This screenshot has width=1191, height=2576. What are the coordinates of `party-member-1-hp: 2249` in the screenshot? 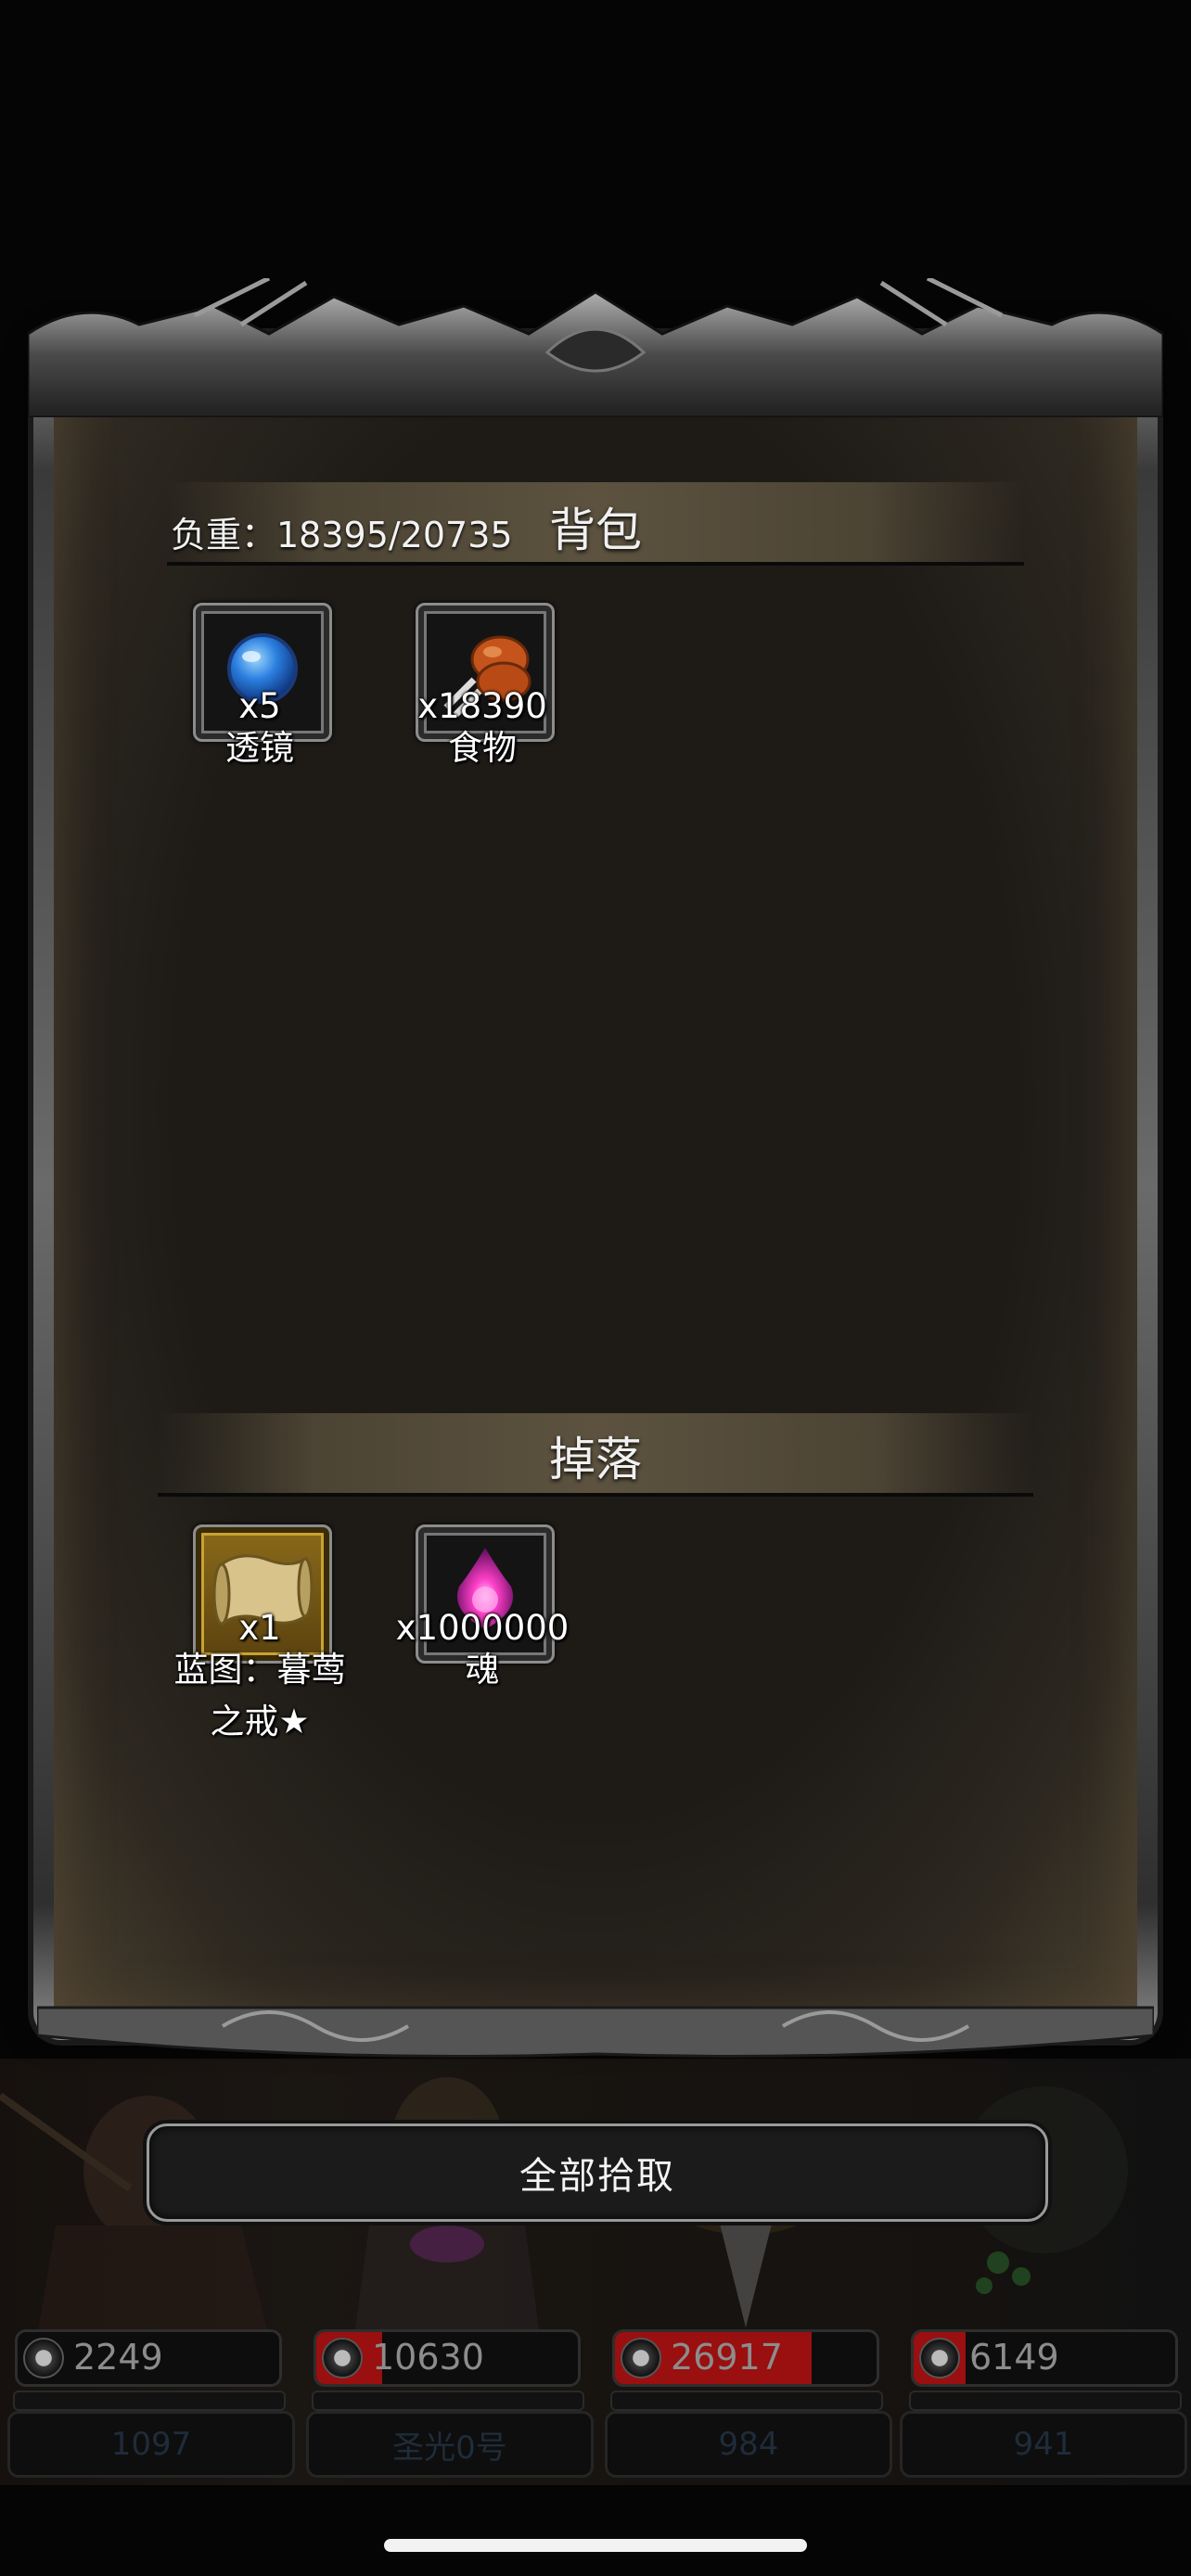 It's located at (148, 2358).